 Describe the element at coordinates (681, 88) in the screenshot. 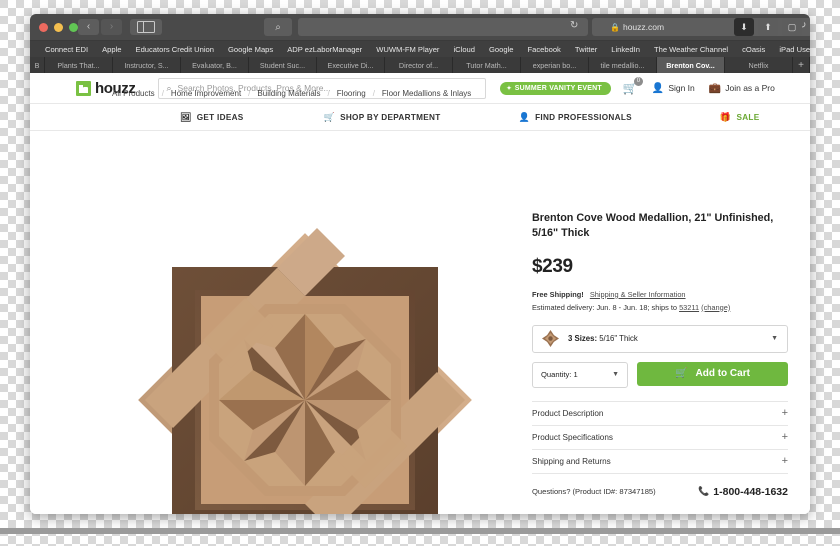

I see `sign-in-label: Sign In` at that location.